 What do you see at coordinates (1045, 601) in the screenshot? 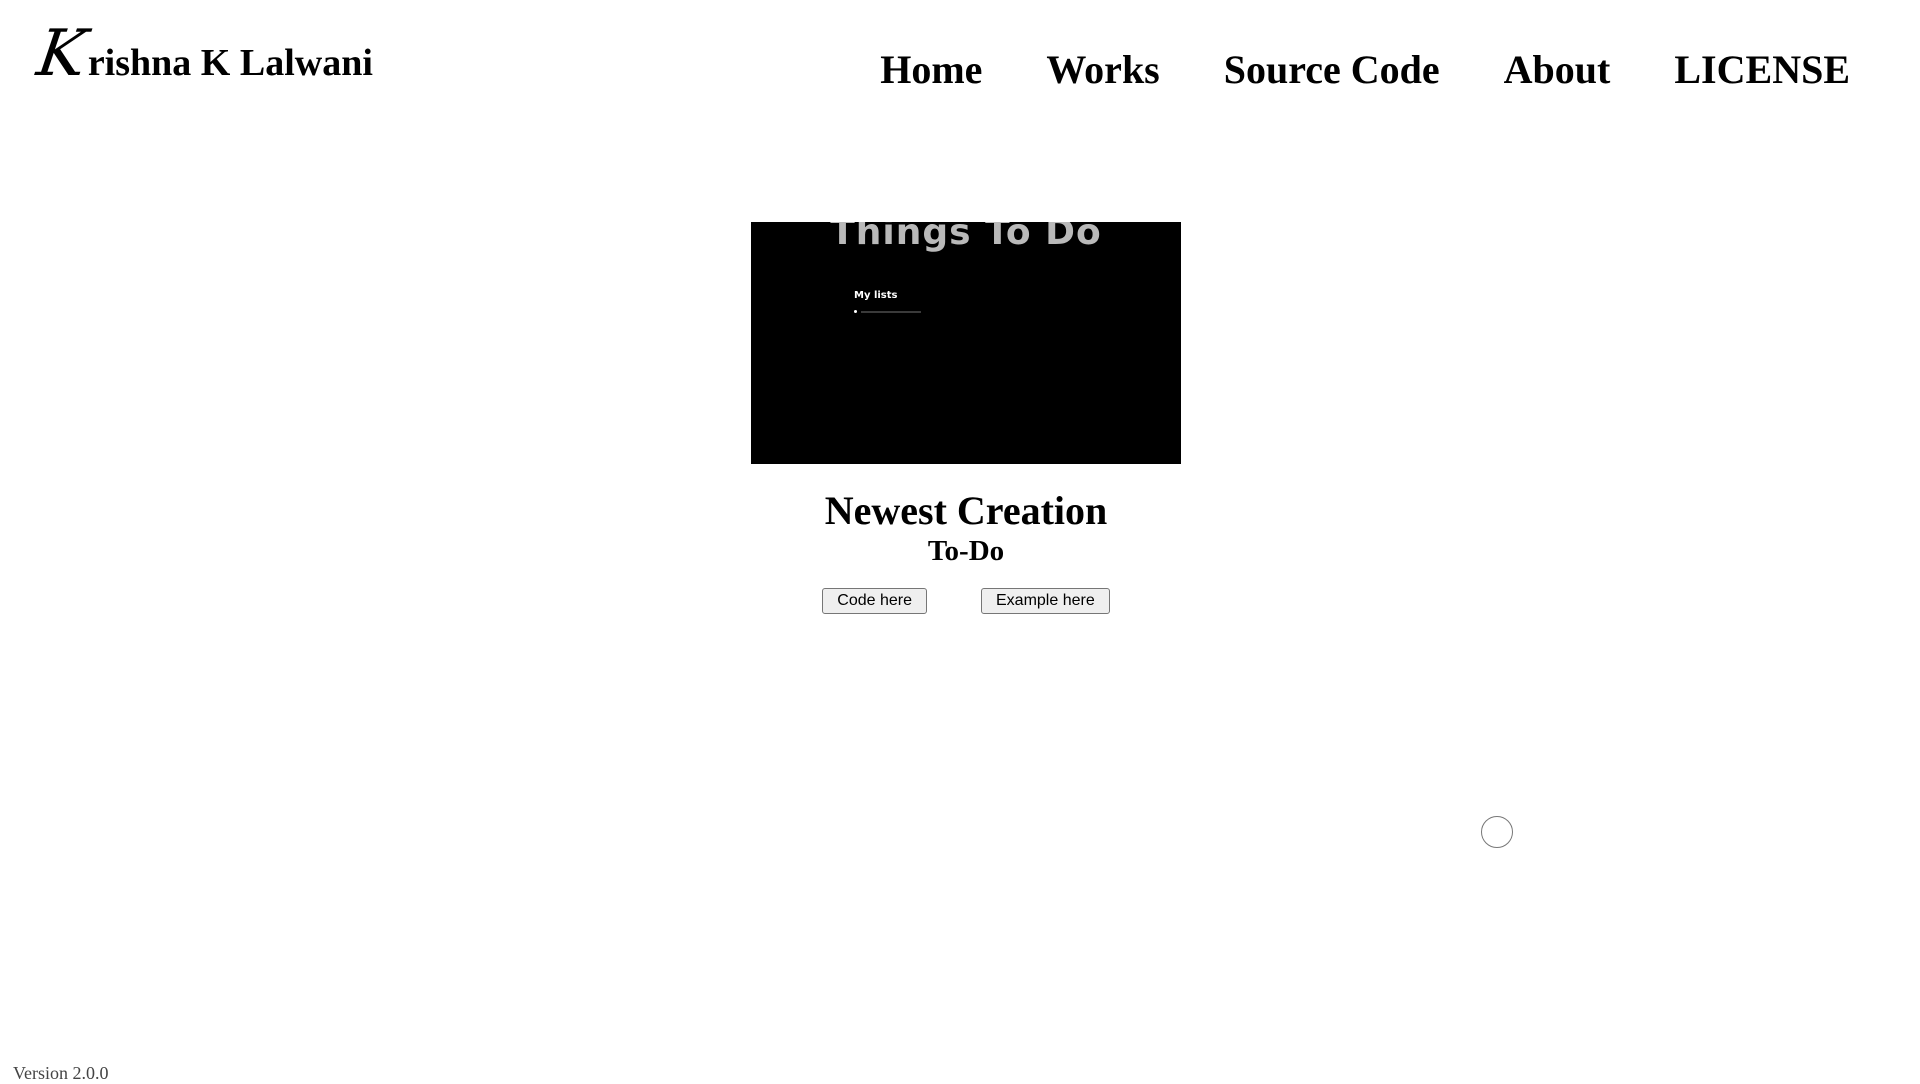
I see `example-here-button: Example here` at bounding box center [1045, 601].